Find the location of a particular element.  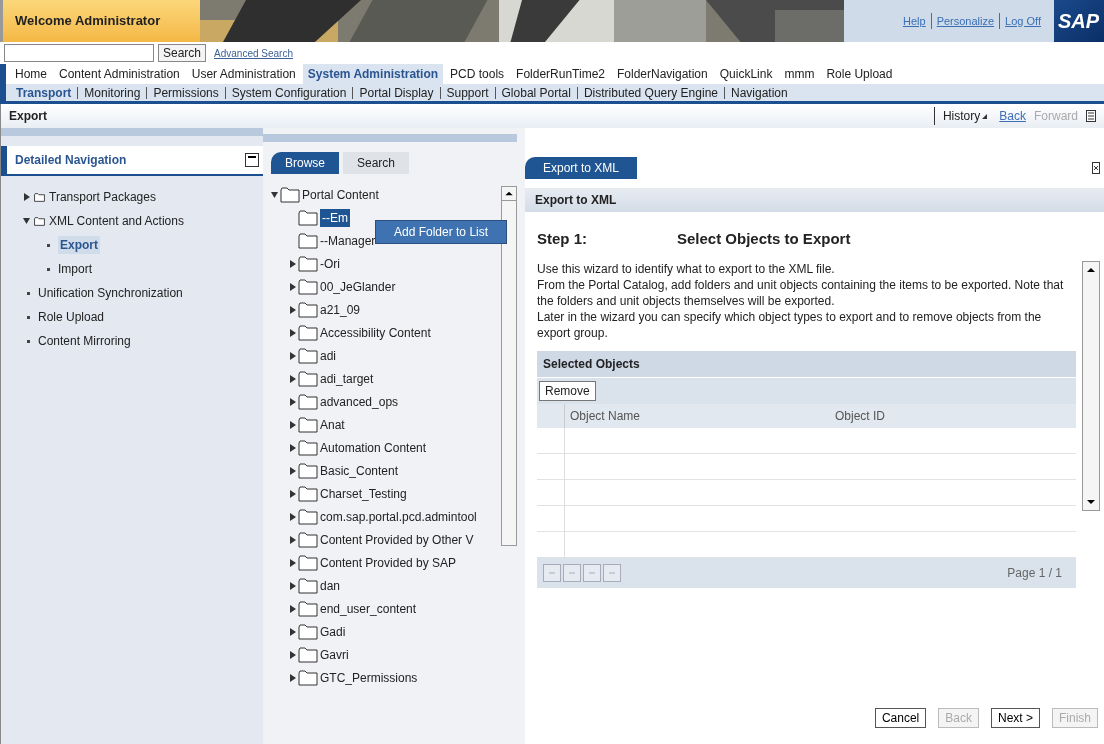

tree-item: Charset_Testing is located at coordinates (363, 494).